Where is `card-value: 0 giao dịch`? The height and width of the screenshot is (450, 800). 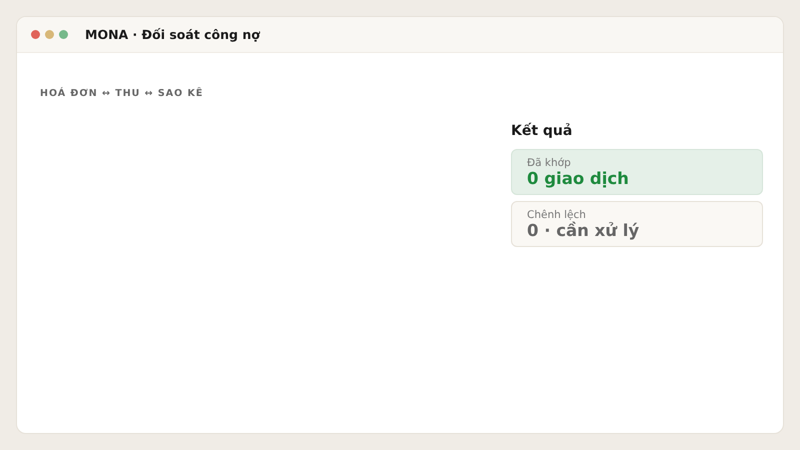 card-value: 0 giao dịch is located at coordinates (578, 179).